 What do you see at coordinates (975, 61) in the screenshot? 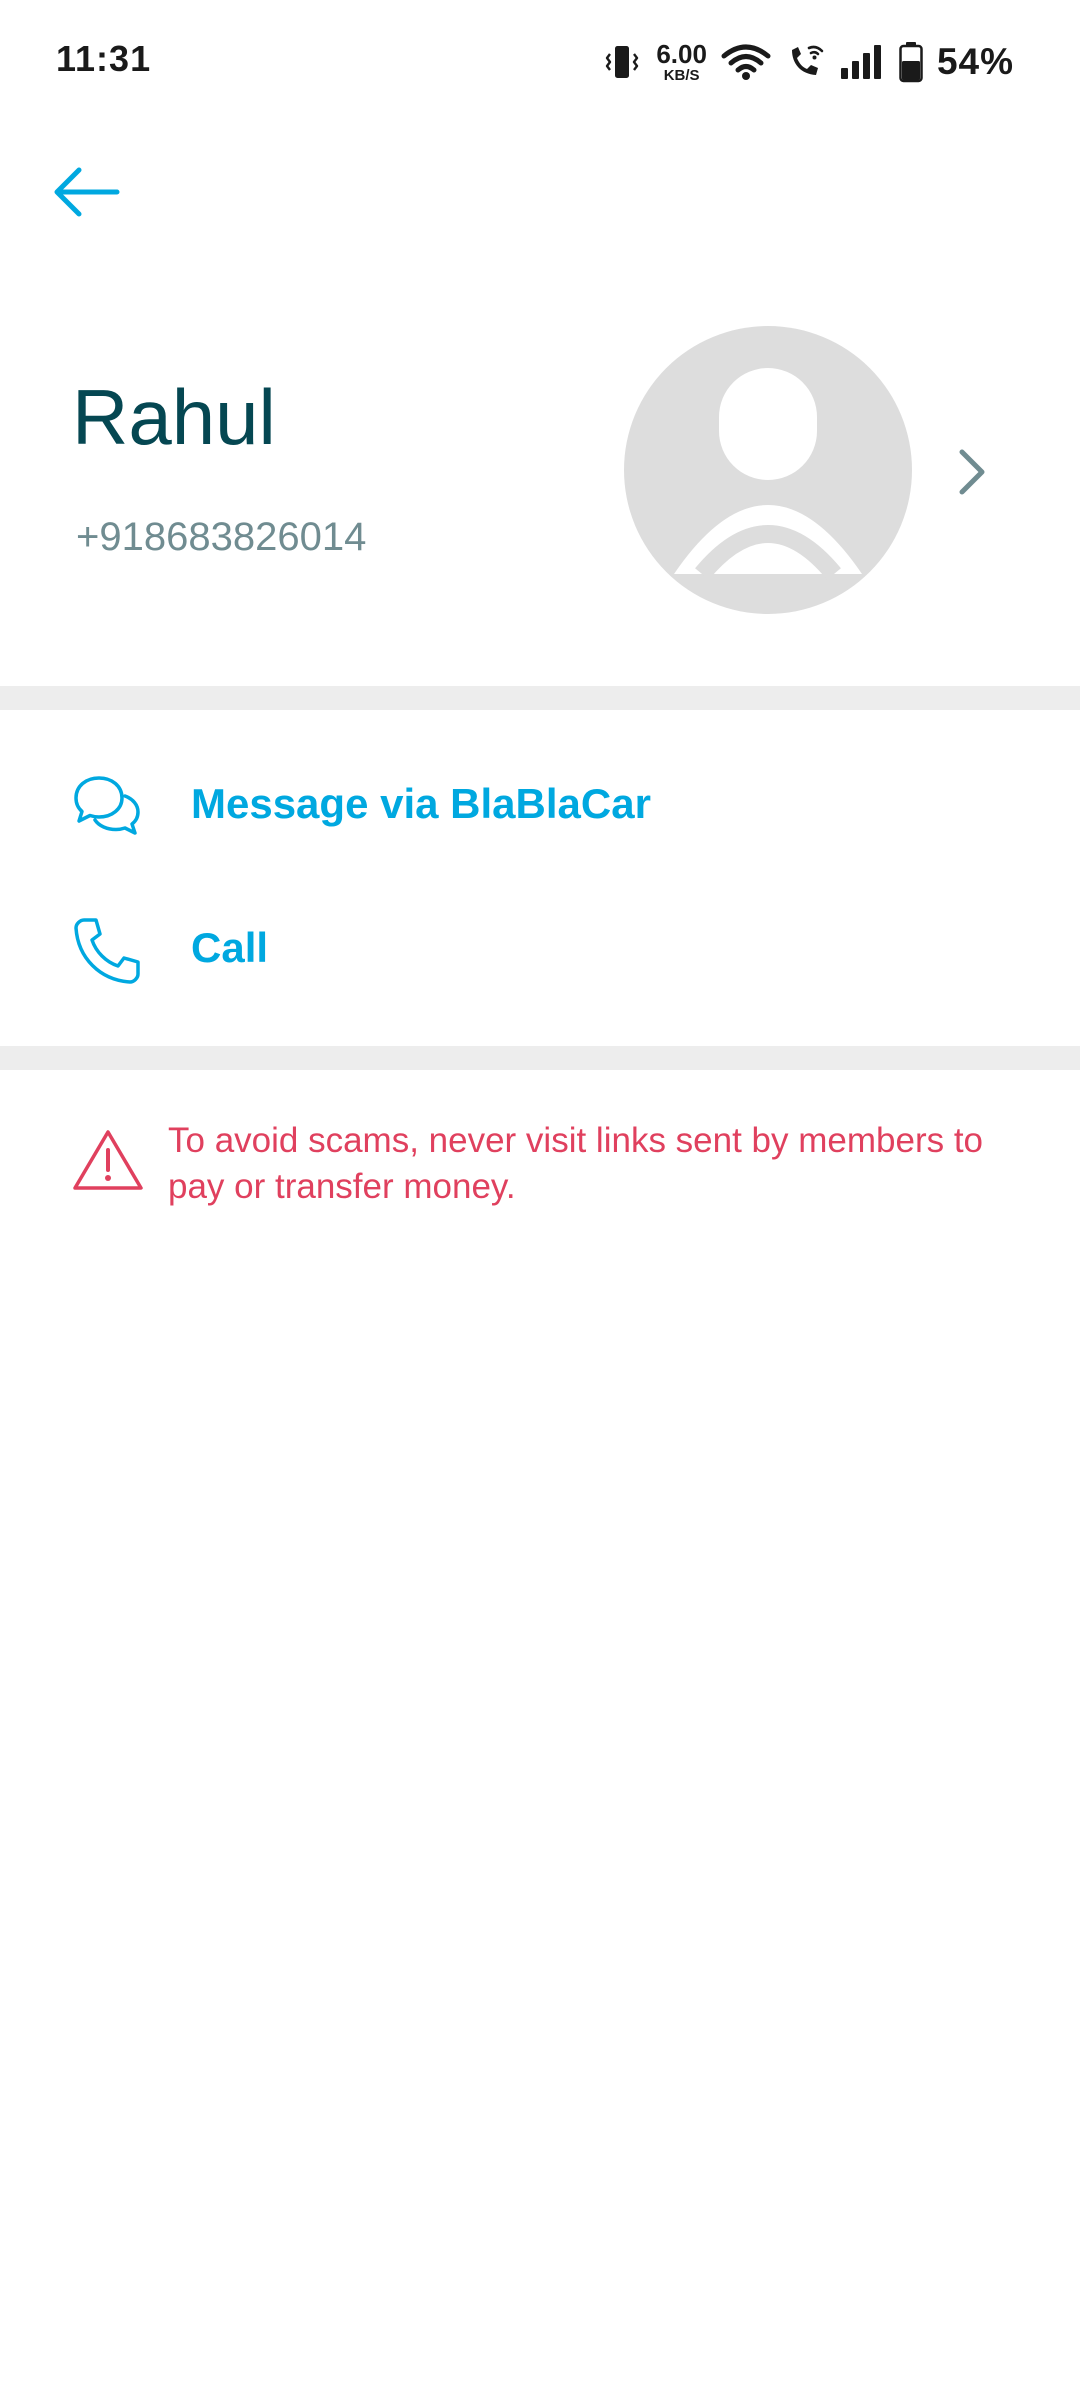
I see `battery-percent: 54%` at bounding box center [975, 61].